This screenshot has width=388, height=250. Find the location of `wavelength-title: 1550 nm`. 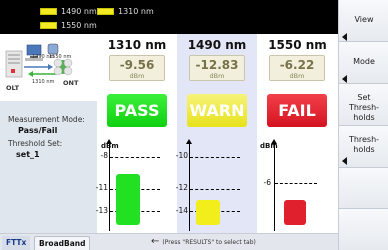

wavelength-title: 1550 nm is located at coordinates (297, 45).